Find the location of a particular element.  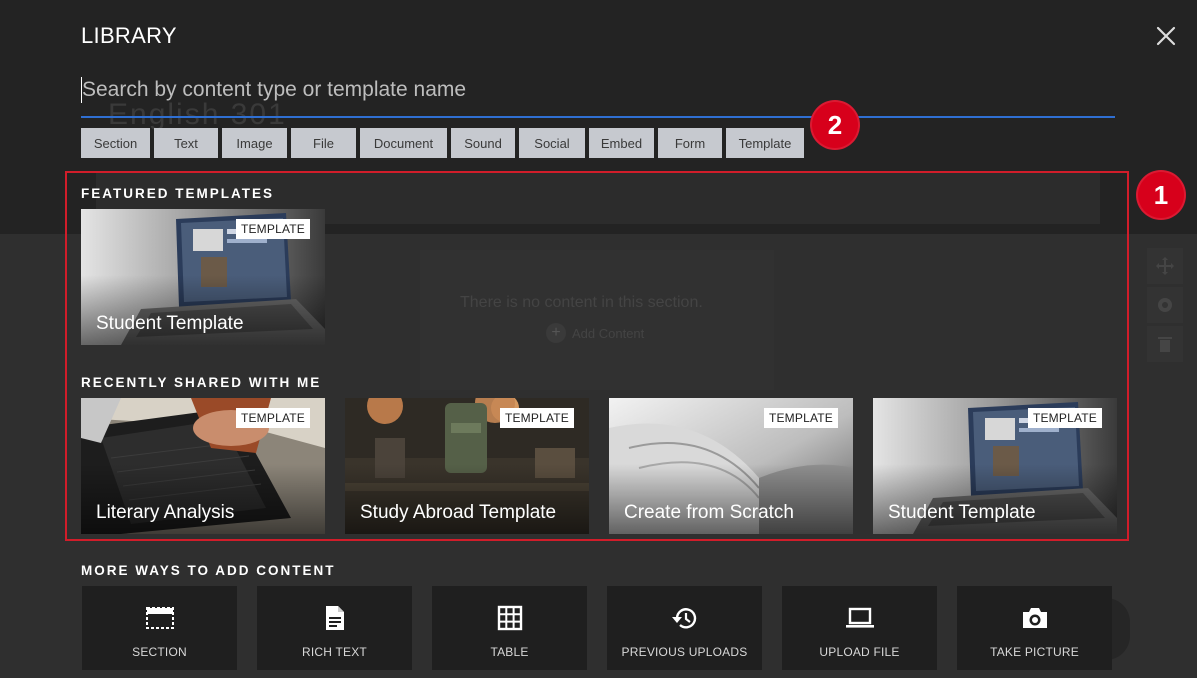

recently-shared-heading: RECENTLY SHARED WITH ME is located at coordinates (201, 382).